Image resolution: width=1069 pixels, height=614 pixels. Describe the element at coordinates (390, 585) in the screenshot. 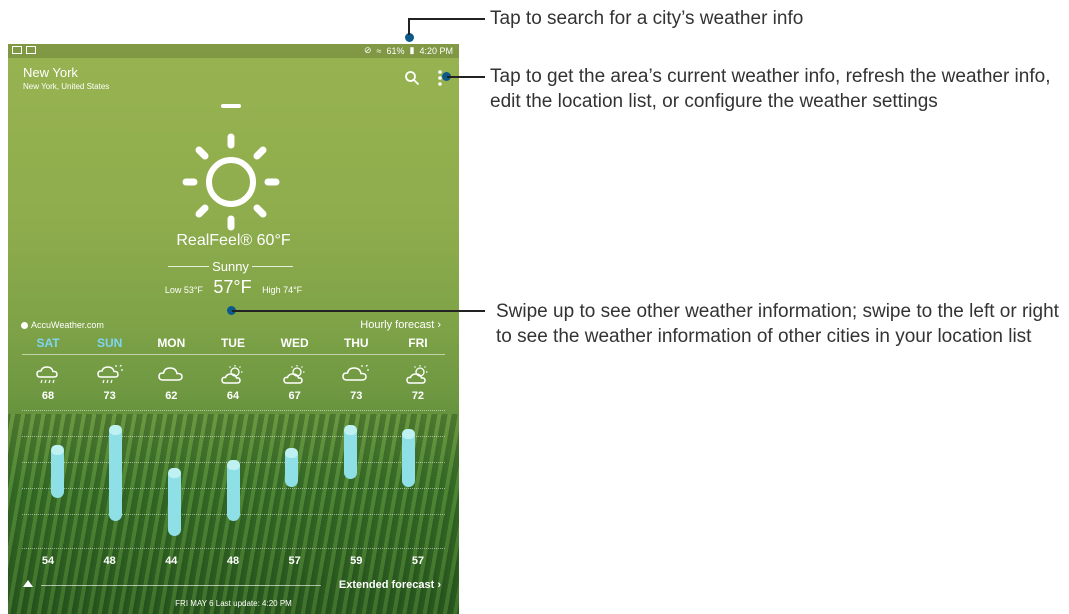

I see `extended-forecast-link: Extended forecast ›` at that location.